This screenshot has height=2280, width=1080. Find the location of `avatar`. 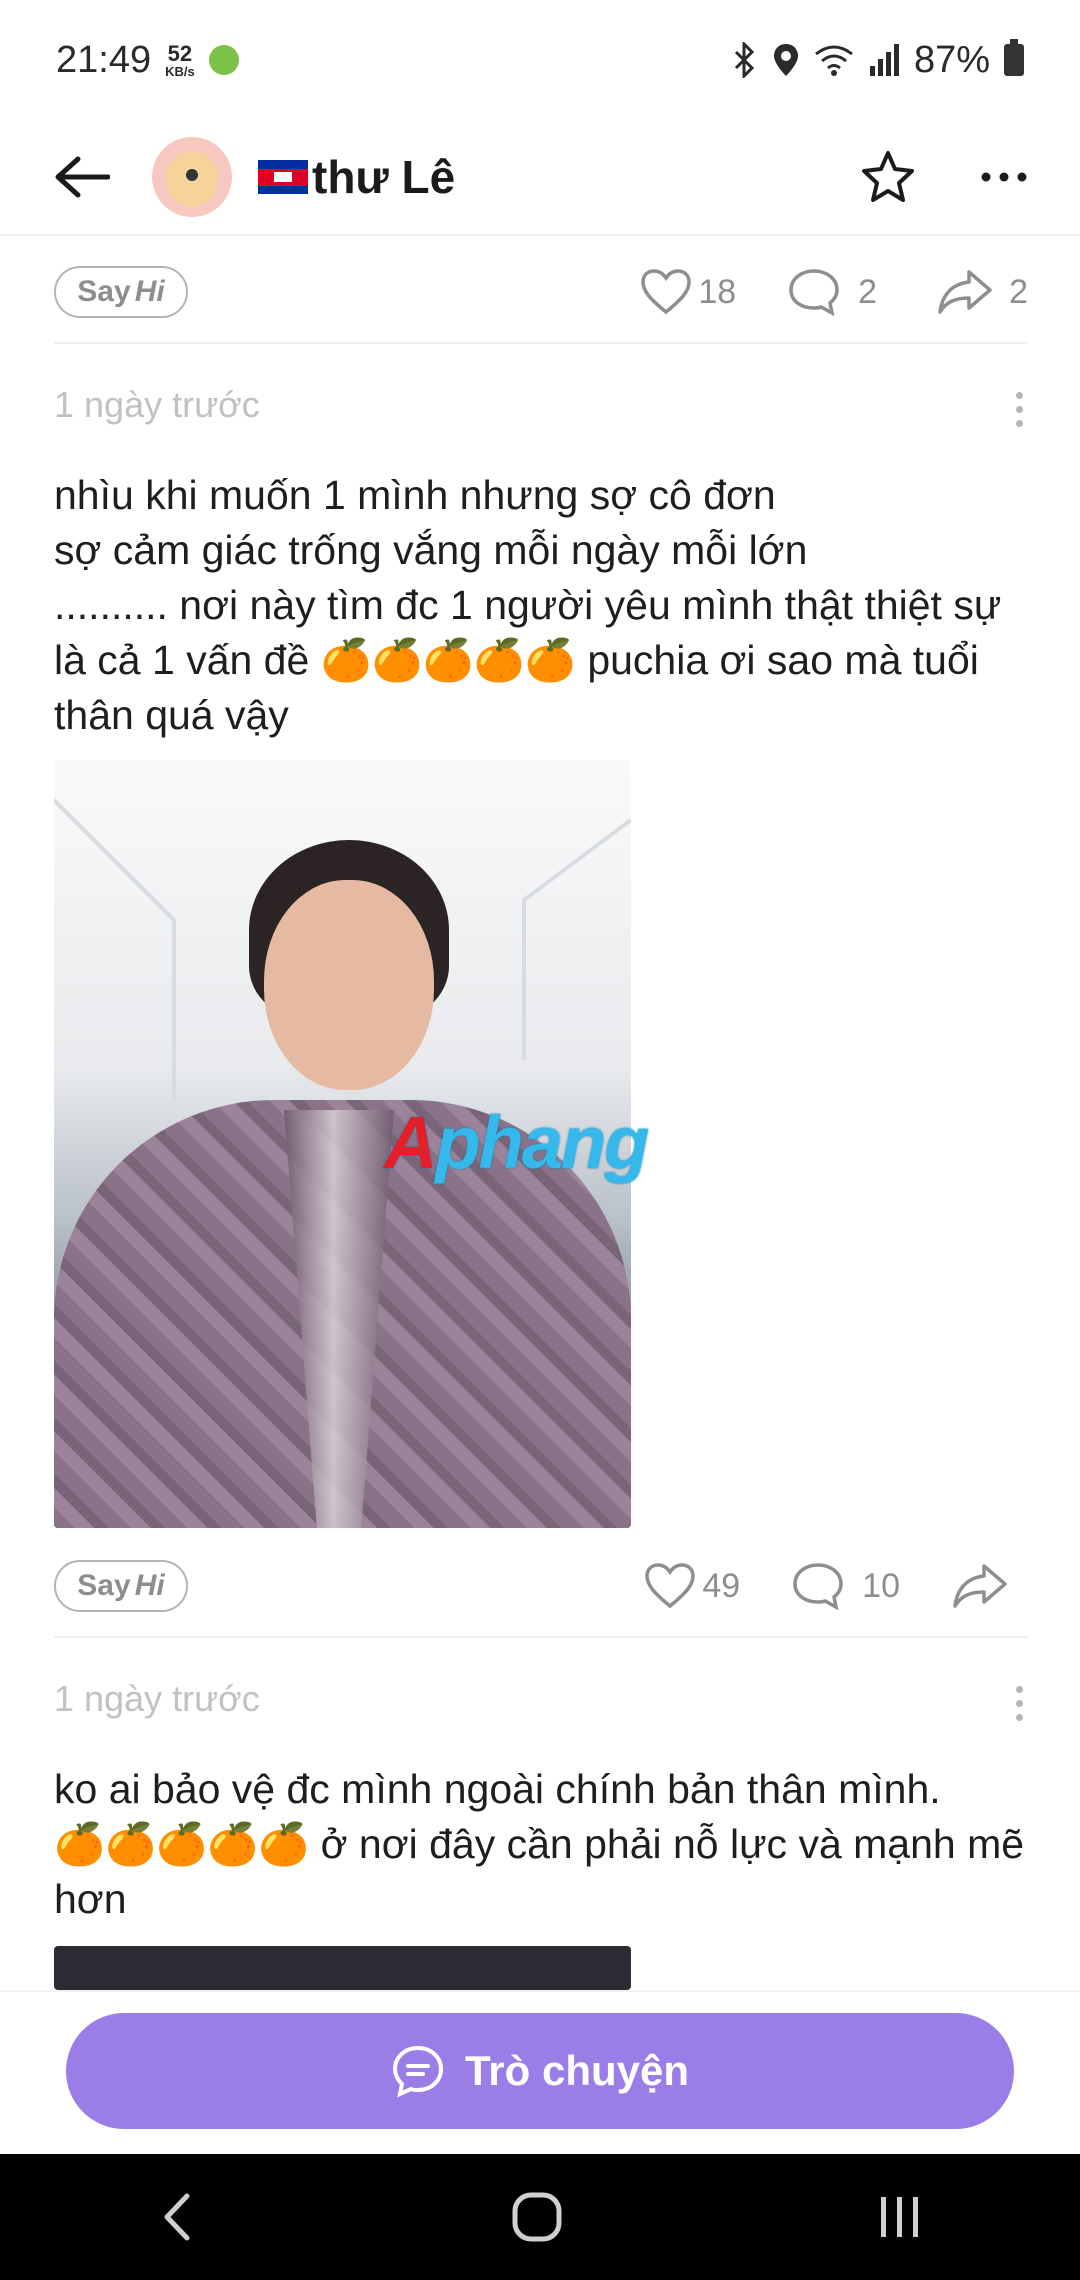

avatar is located at coordinates (192, 177).